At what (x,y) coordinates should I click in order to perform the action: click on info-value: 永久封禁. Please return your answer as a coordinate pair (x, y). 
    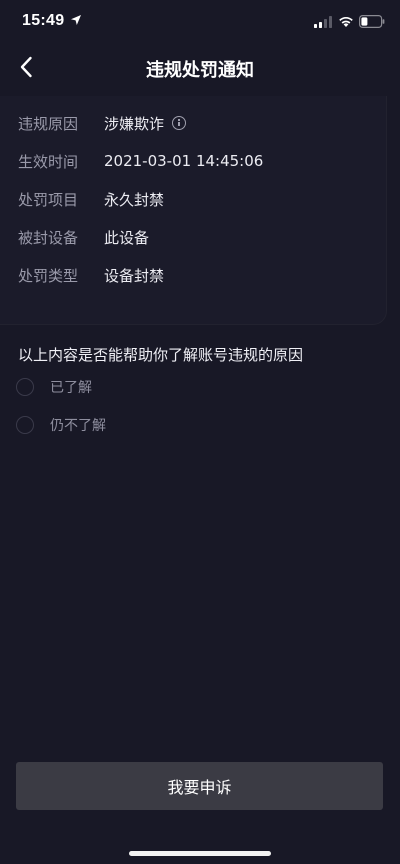
    Looking at the image, I should click on (134, 199).